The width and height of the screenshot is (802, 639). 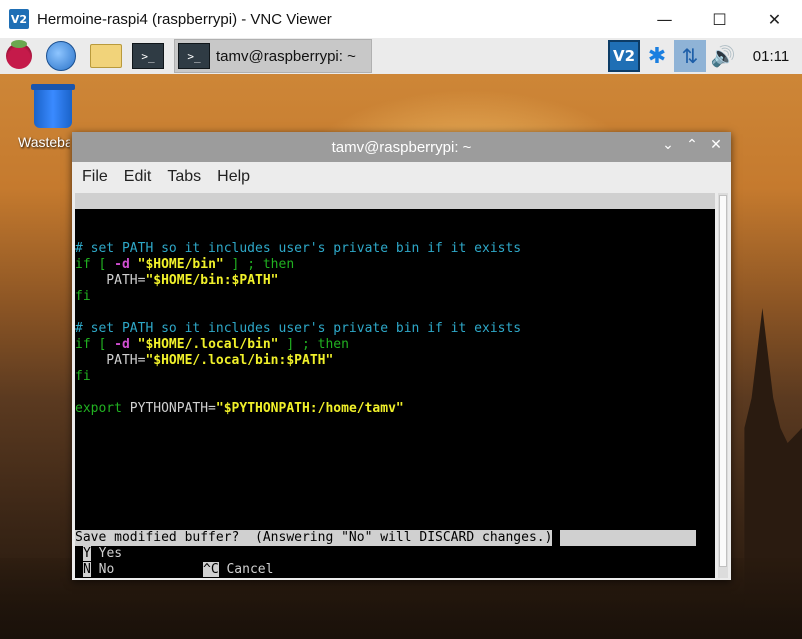 I want to click on cancel-label: Cancel, so click(x=246, y=569).